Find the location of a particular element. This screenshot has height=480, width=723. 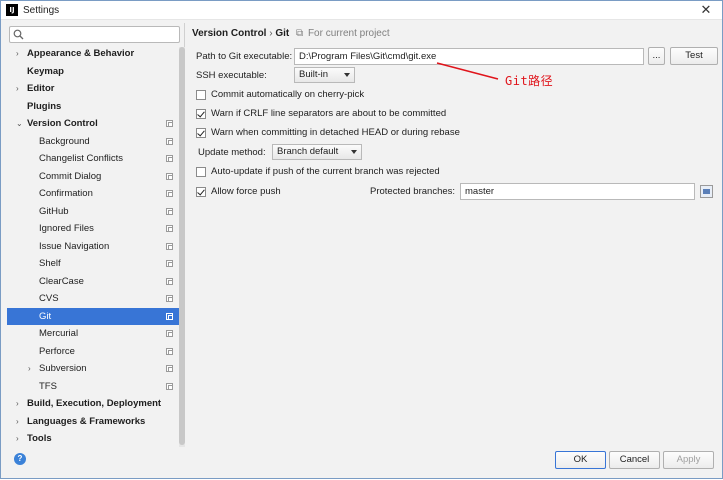

sidebar-item-languages-frameworks: › Languages & Frameworks is located at coordinates (93, 422).